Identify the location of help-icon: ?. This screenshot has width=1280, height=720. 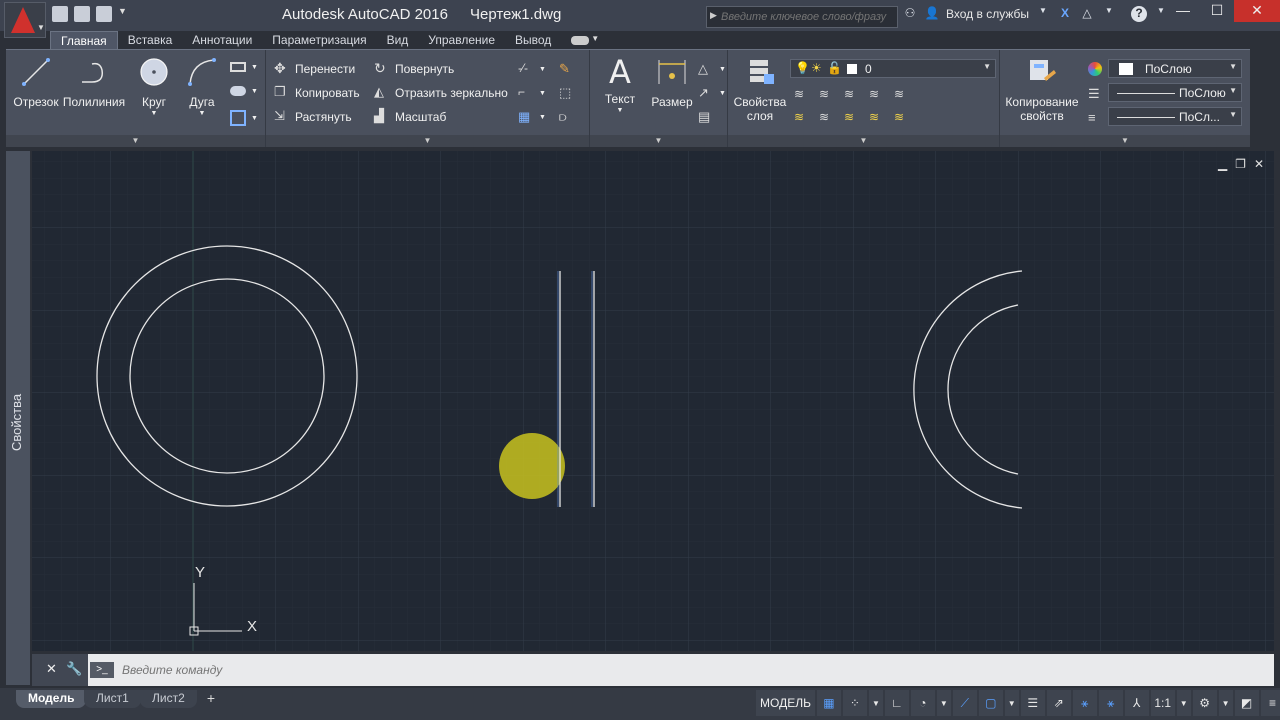
(1139, 14).